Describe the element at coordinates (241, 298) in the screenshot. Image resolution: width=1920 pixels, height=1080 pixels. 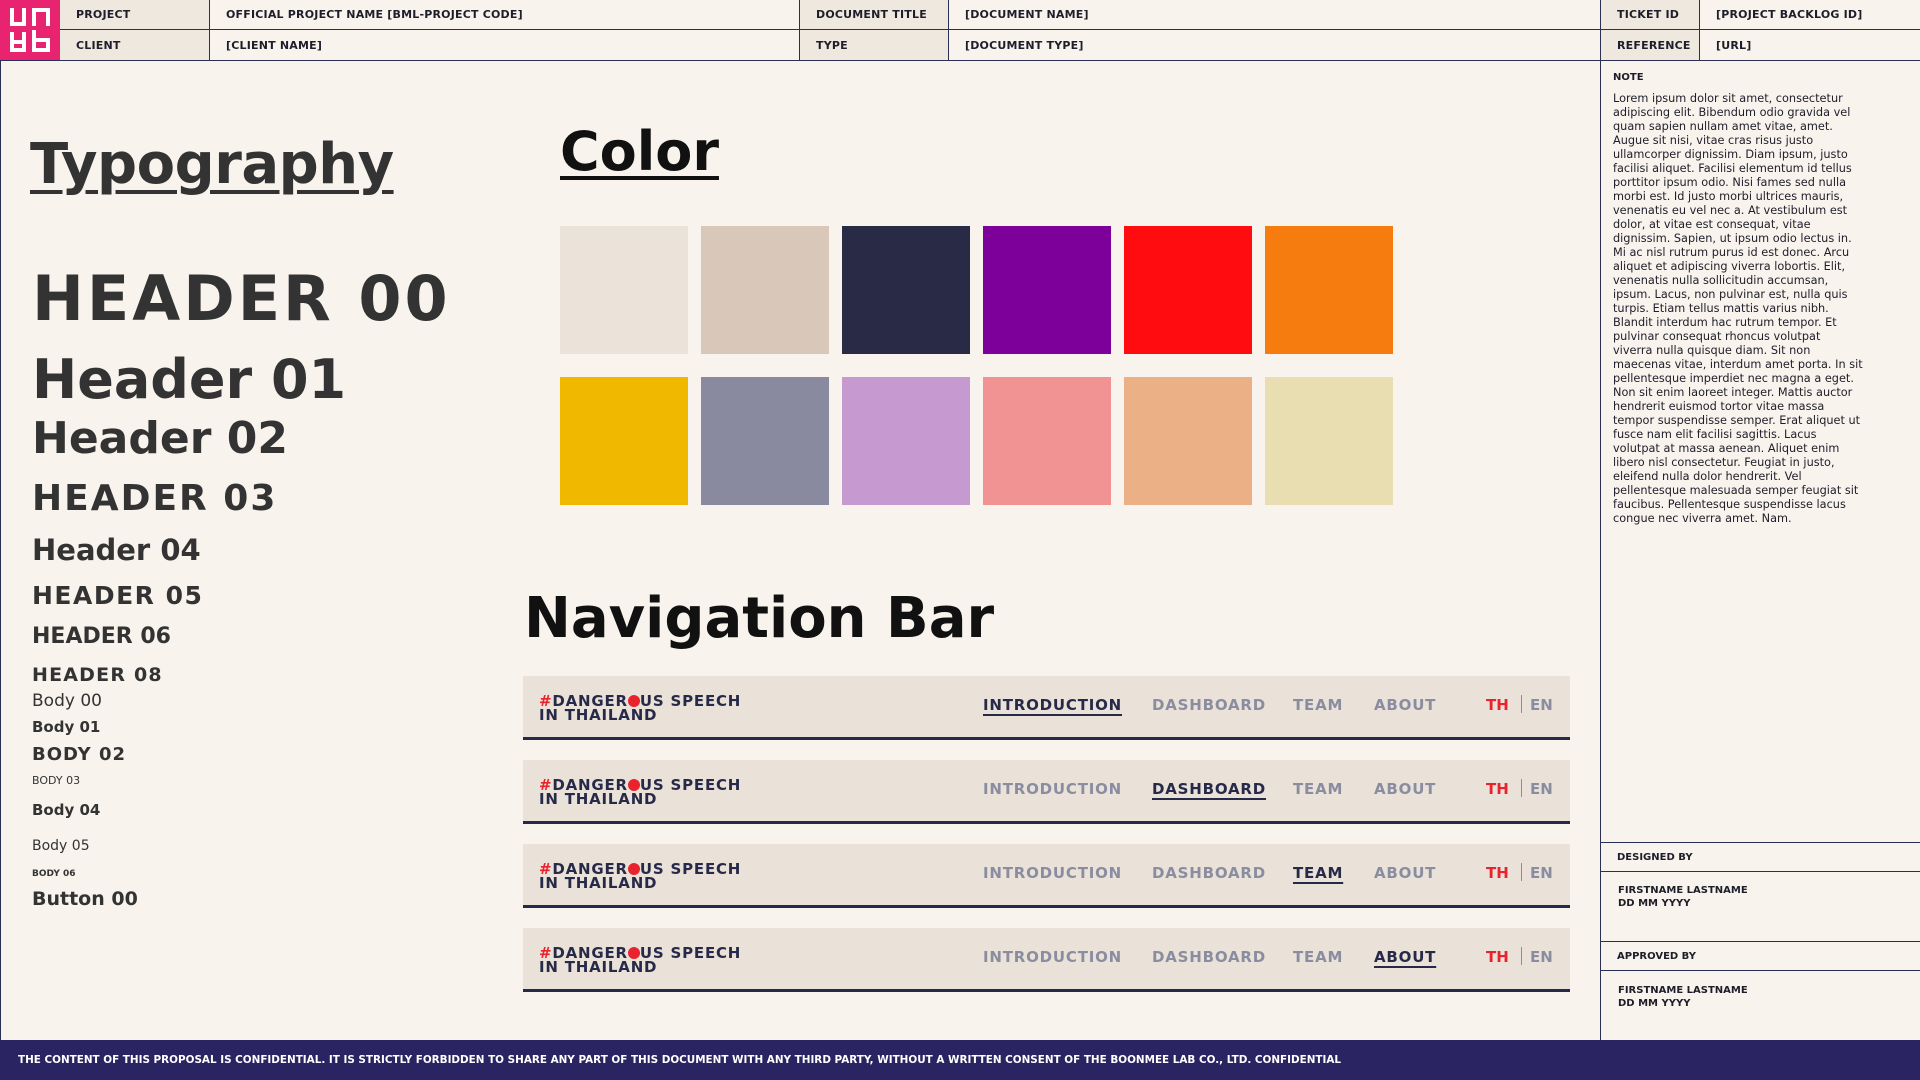
I see `header-00-sample: HEADER 00` at that location.